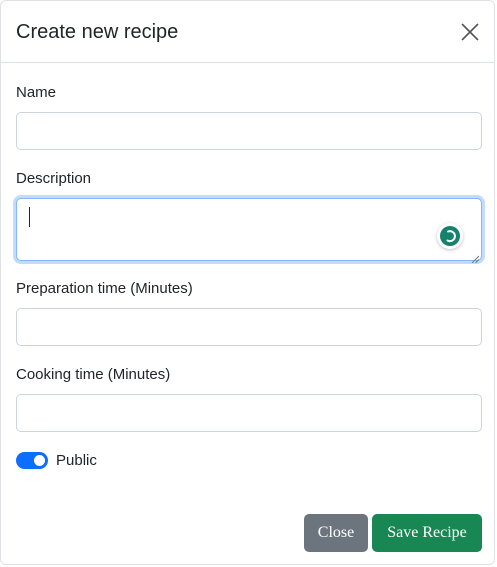 The height and width of the screenshot is (567, 497). I want to click on modal-title: Create new recipe, so click(97, 32).